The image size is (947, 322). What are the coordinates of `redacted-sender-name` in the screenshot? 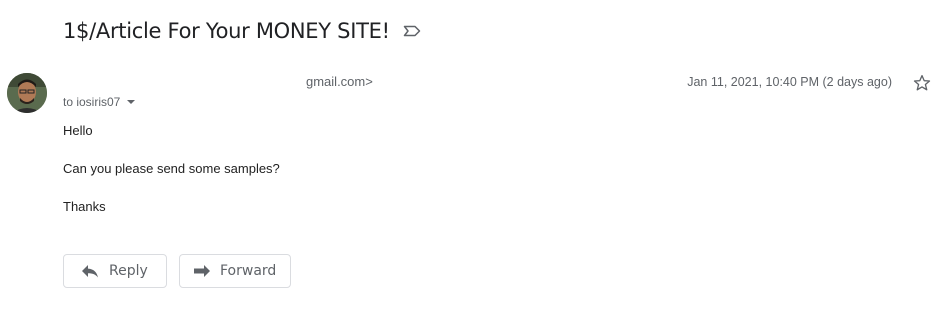 It's located at (184, 81).